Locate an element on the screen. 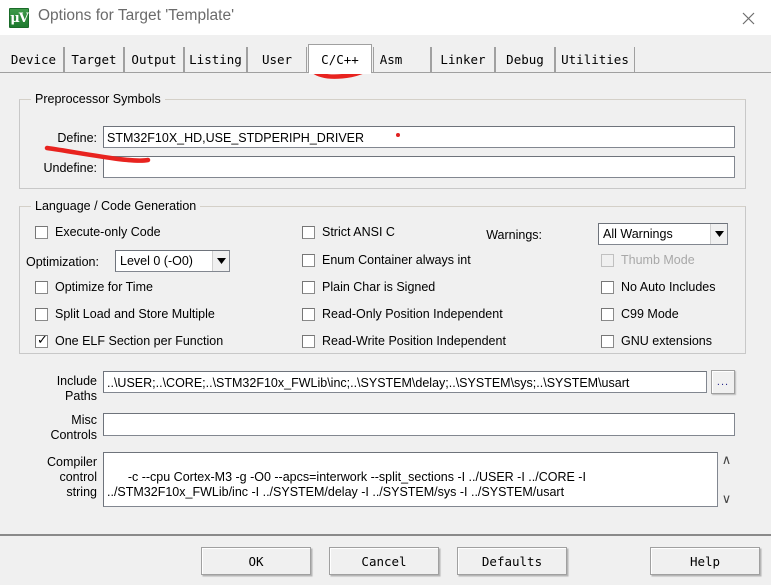 This screenshot has width=771, height=585. cancel-button: Cancel is located at coordinates (384, 561).